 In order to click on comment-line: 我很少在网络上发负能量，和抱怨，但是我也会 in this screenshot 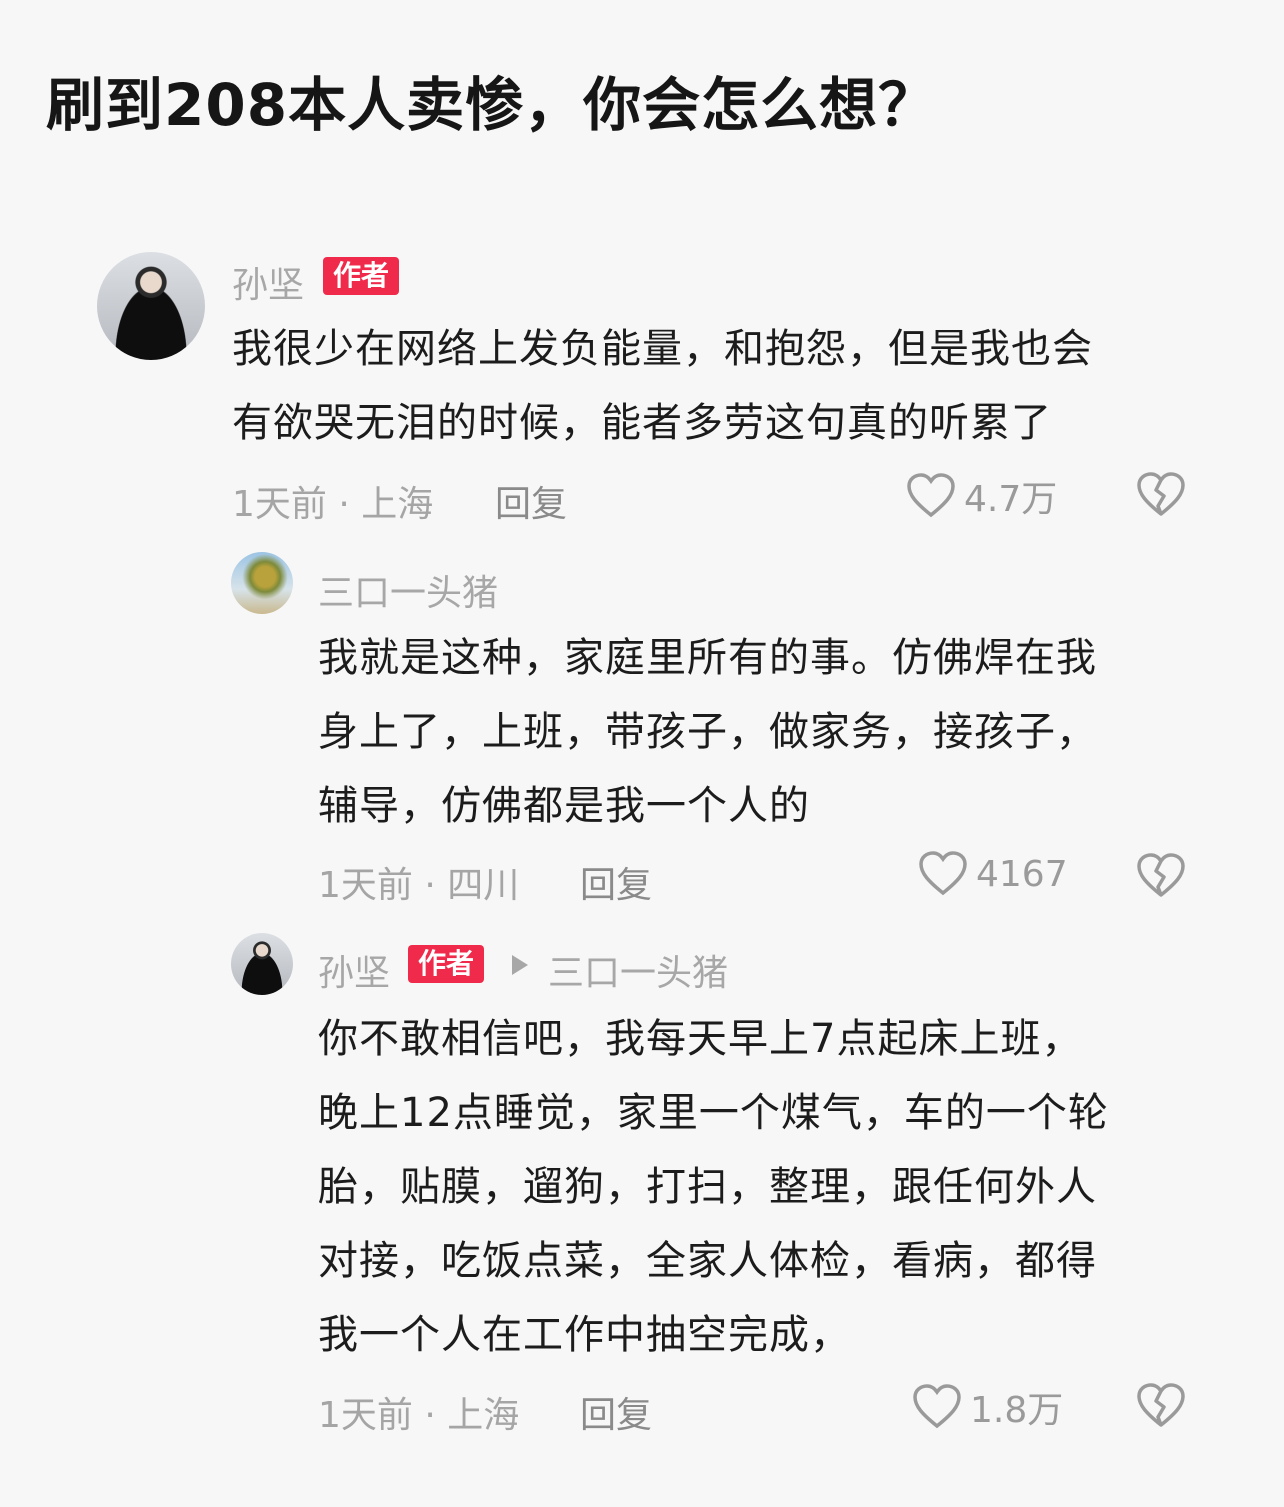, I will do `click(662, 349)`.